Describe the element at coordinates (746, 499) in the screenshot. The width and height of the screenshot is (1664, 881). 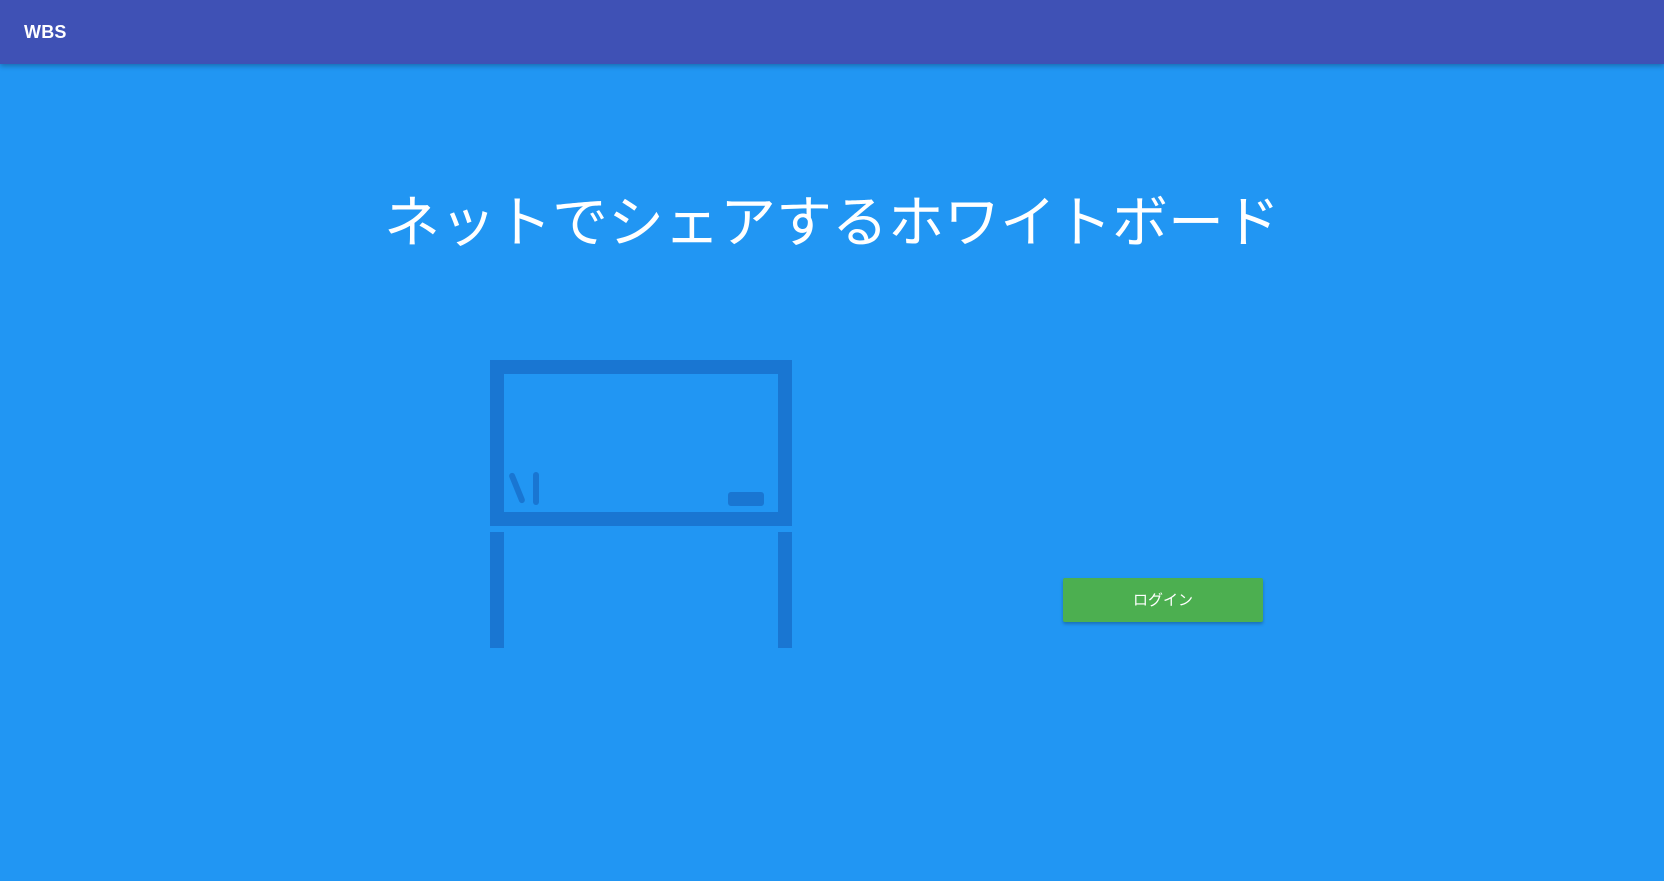
I see `eraser-icon` at that location.